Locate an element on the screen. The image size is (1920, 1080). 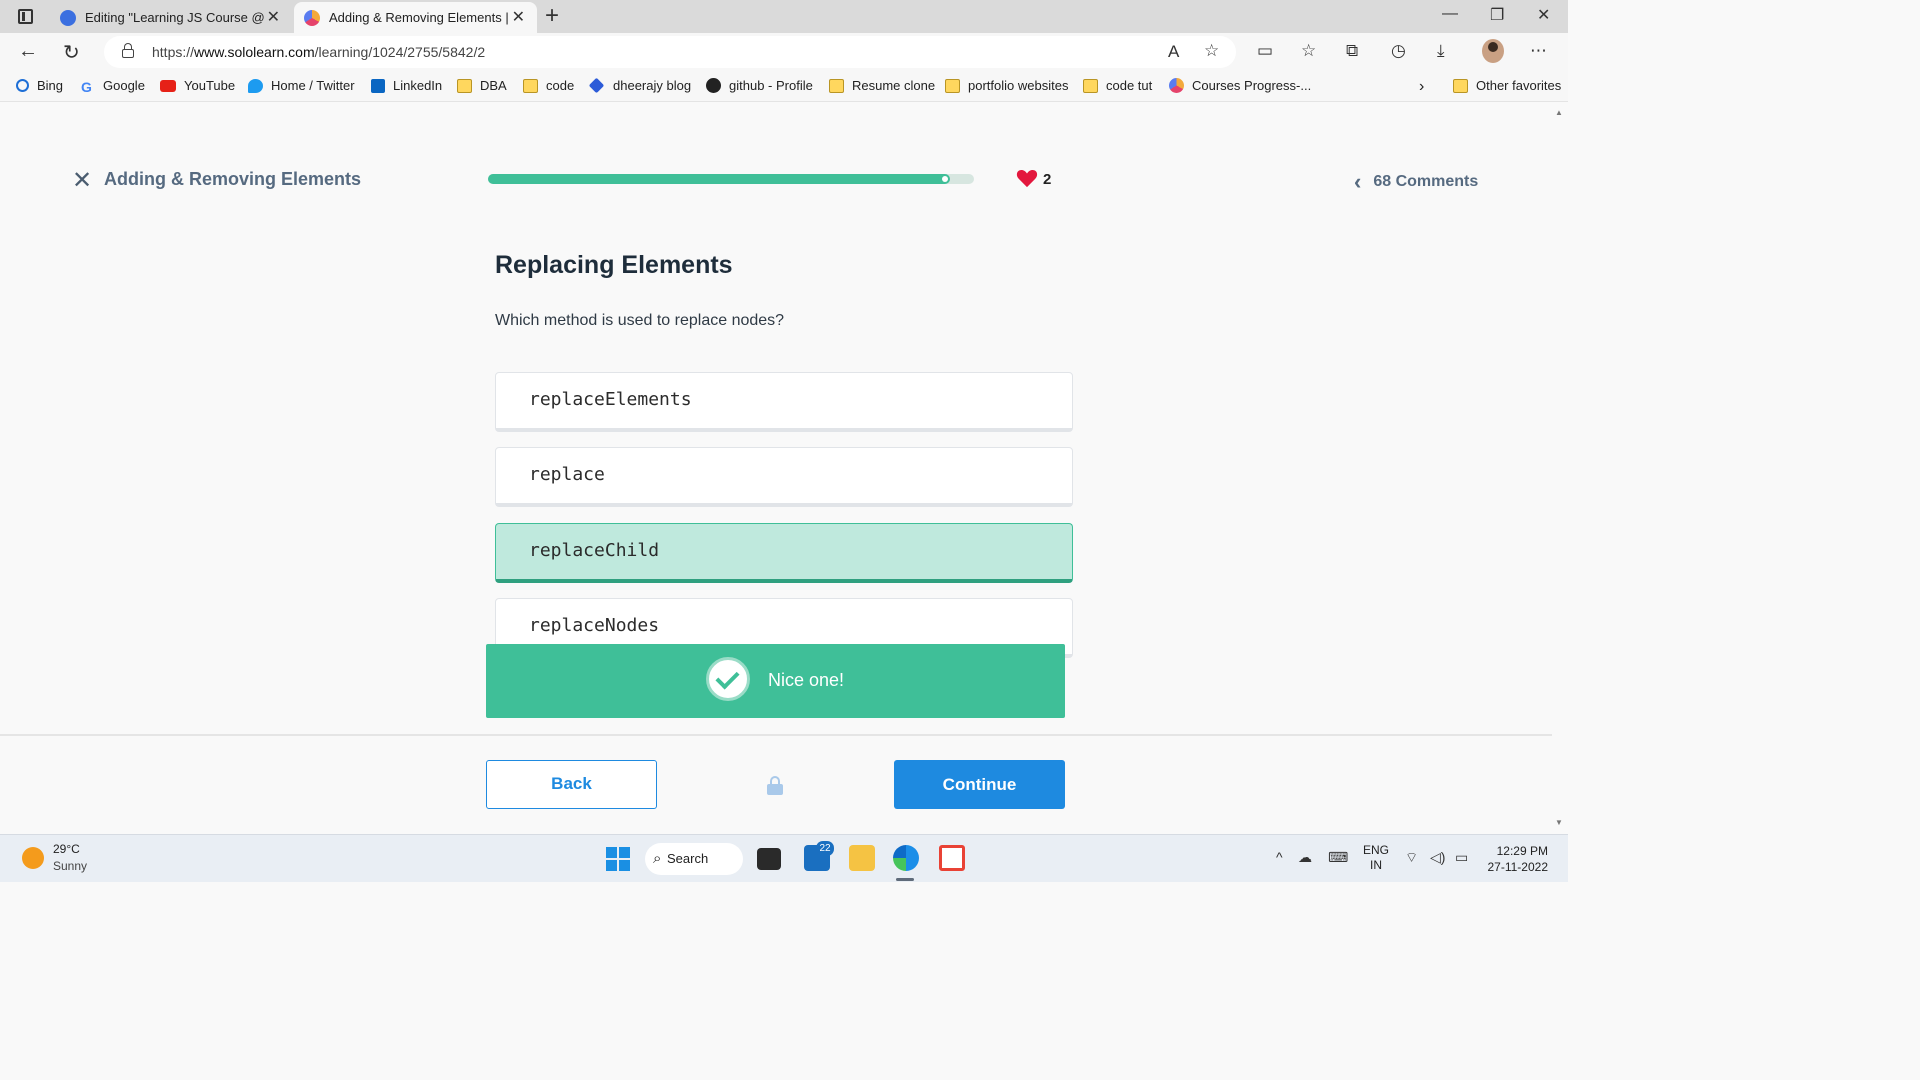
fav-github: github - Profile is located at coordinates (759, 85).